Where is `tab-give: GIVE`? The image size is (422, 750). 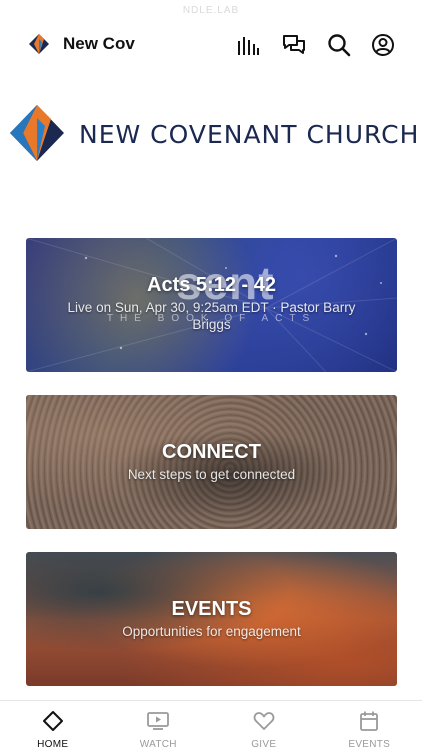 tab-give: GIVE is located at coordinates (264, 725).